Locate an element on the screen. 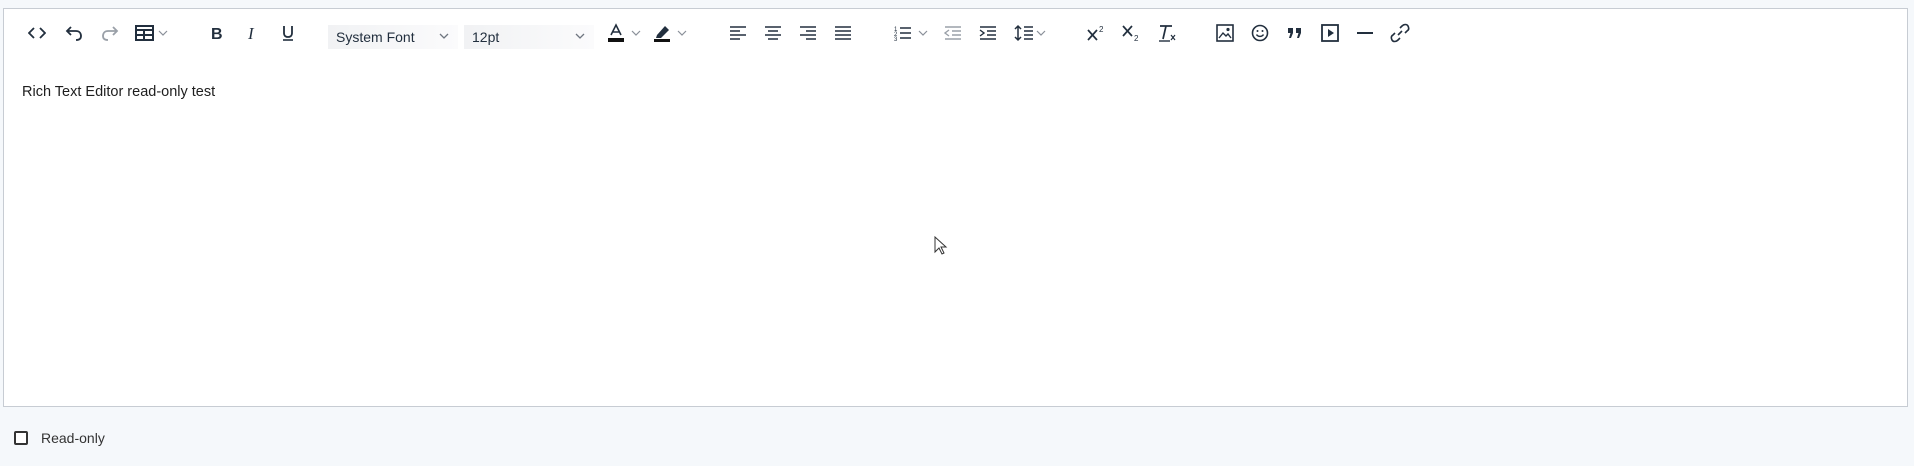 The width and height of the screenshot is (1914, 466). horizontal-line-button is located at coordinates (1365, 33).